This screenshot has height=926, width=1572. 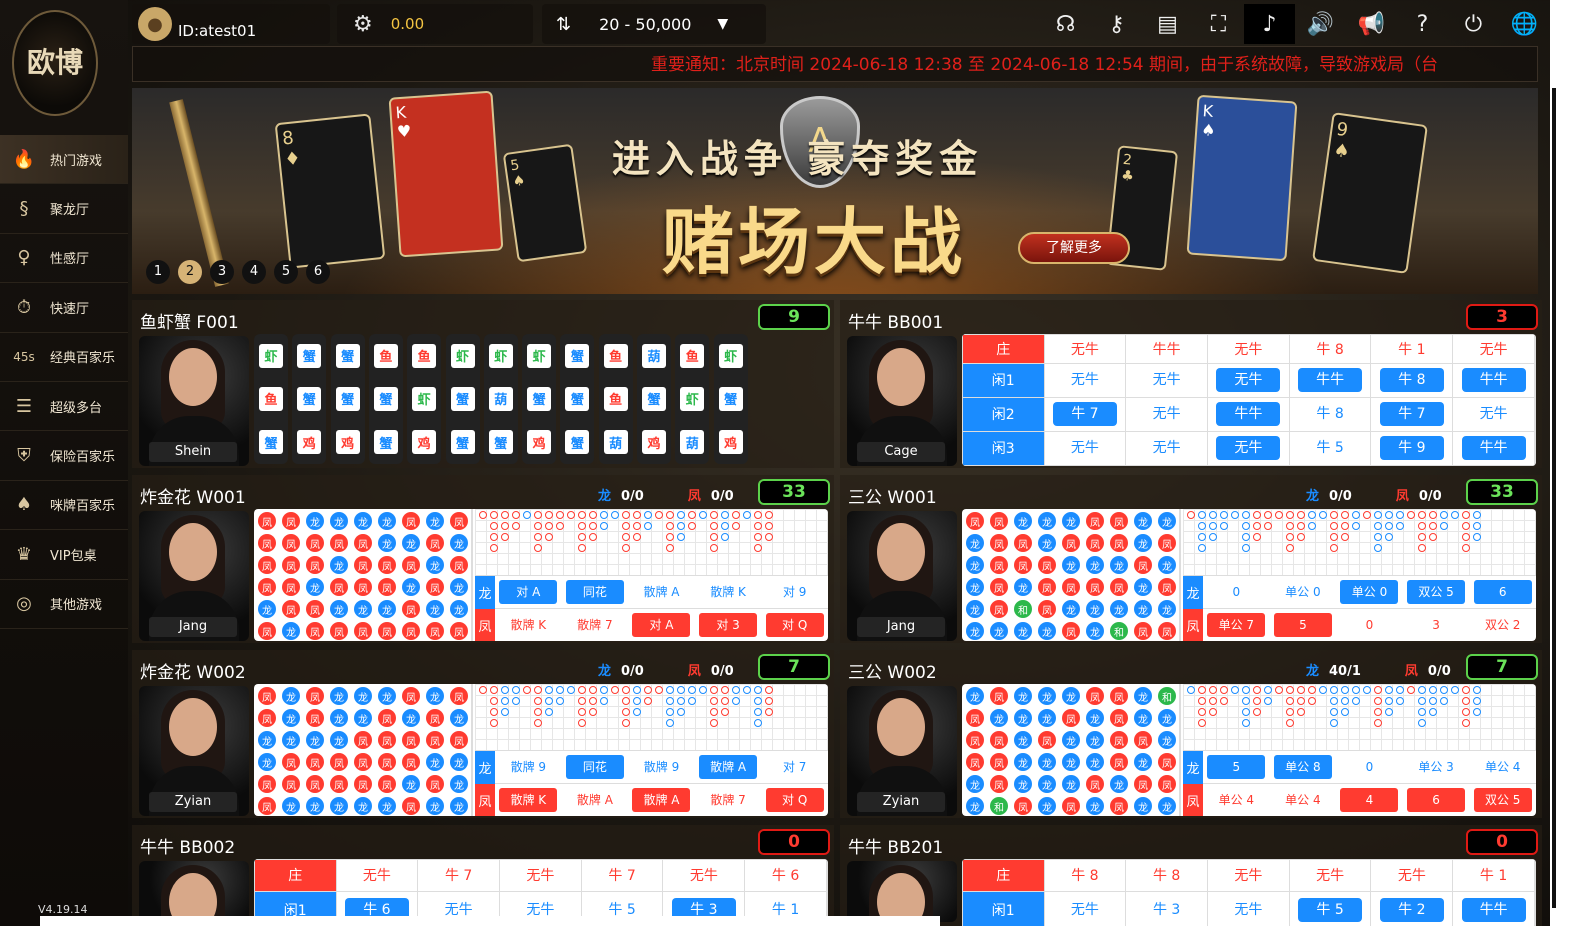 I want to click on nav-item-7: ♠ 咪牌百家乐, so click(x=64, y=506).